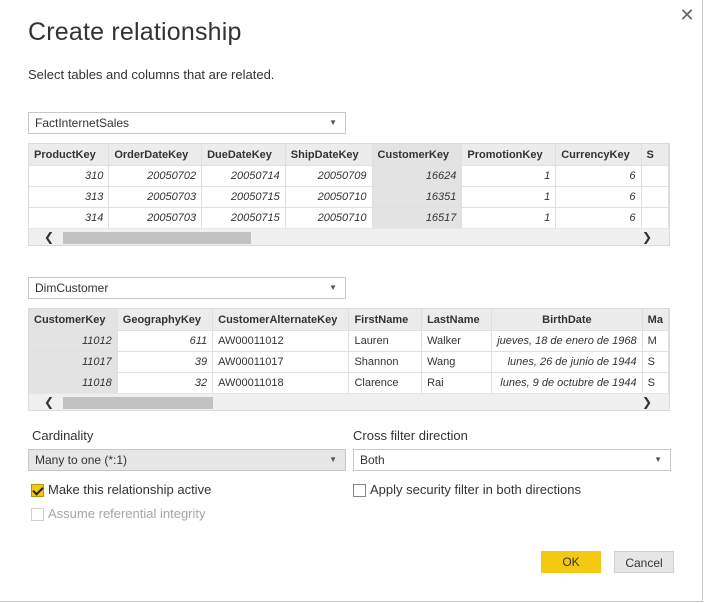  Describe the element at coordinates (127, 513) in the screenshot. I see `referential-integrity-label: Assume referential integrity` at that location.